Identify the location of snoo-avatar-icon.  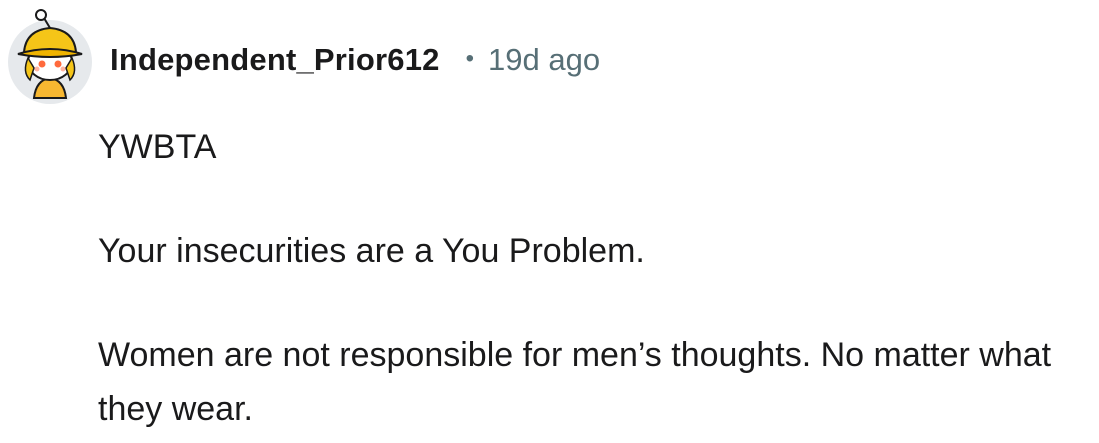
(50, 56).